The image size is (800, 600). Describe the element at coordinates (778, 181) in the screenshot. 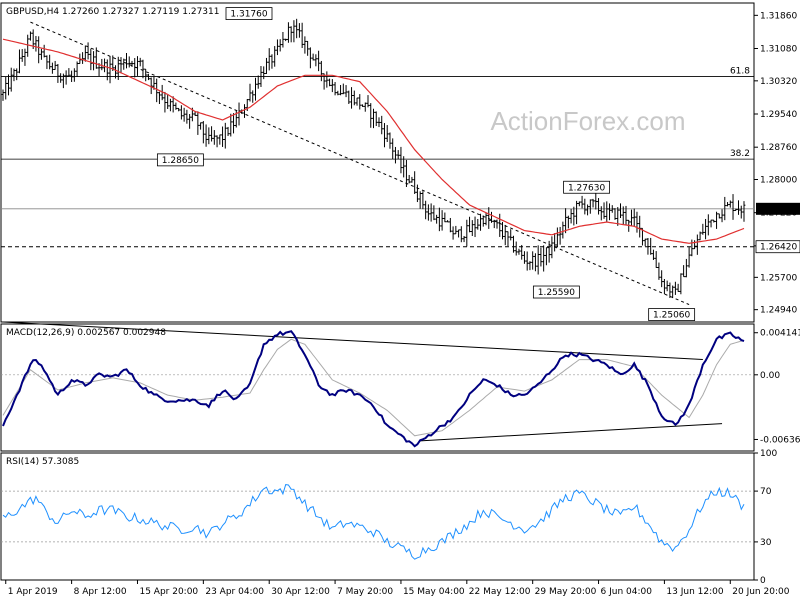

I see `price-ytick-label: 1.28000` at that location.